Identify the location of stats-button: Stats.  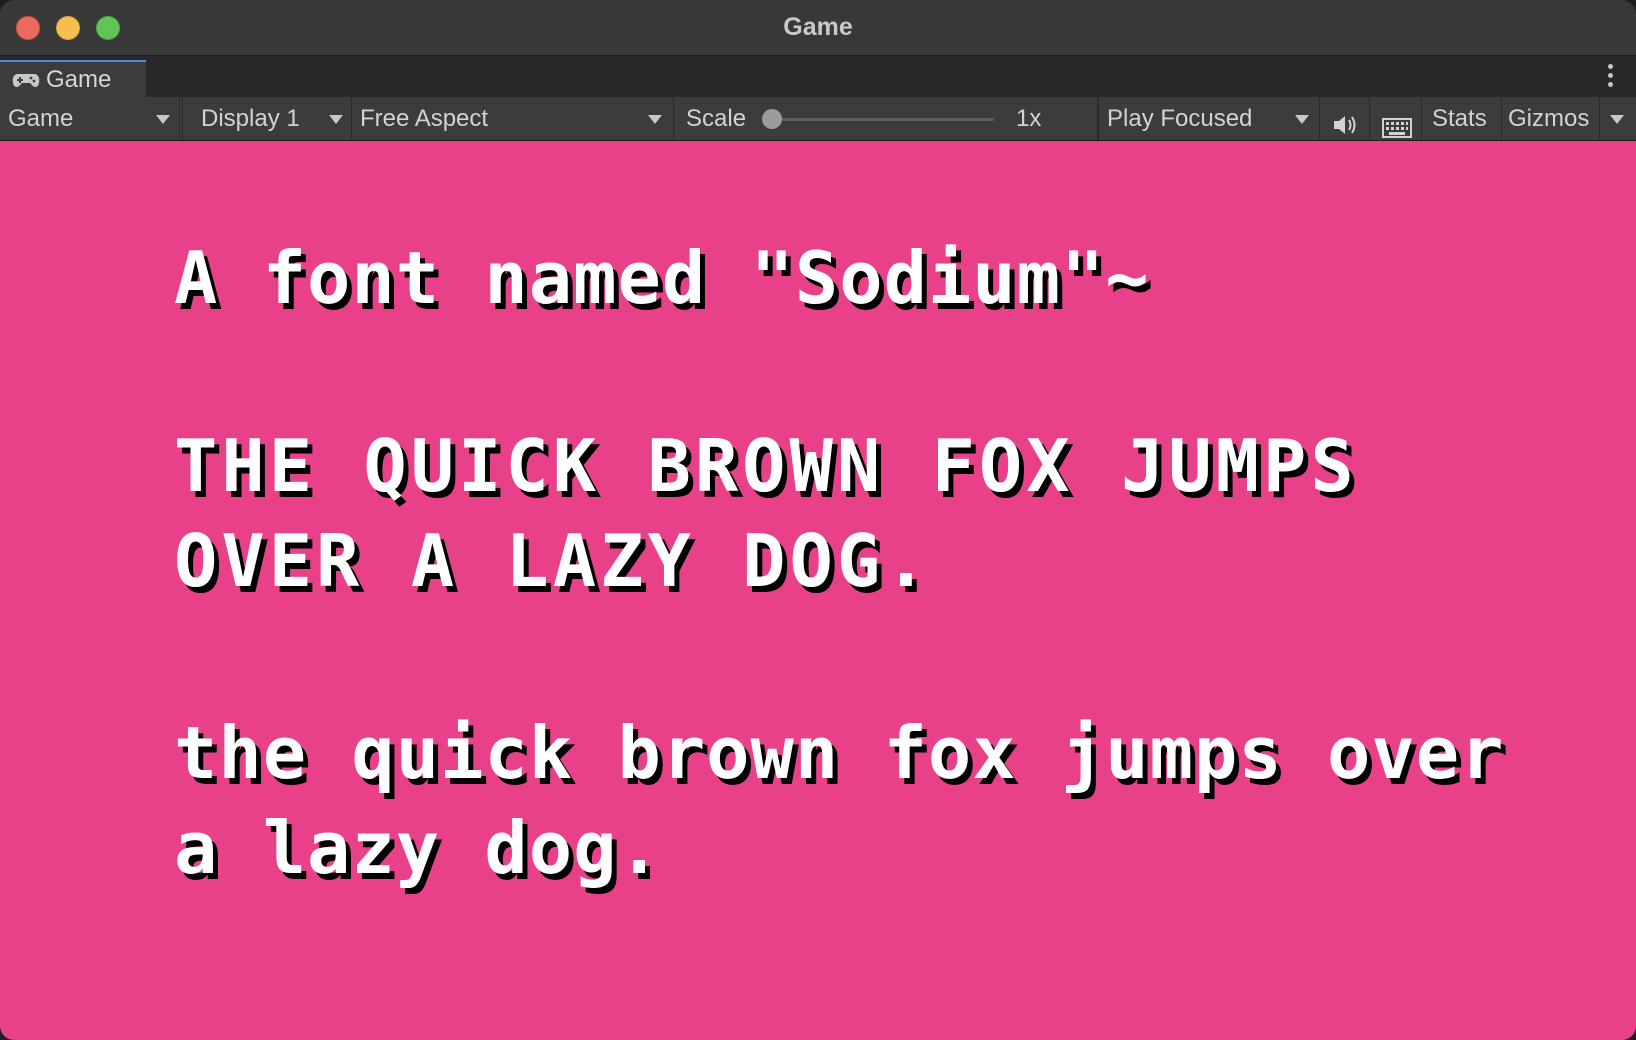
(1462, 118).